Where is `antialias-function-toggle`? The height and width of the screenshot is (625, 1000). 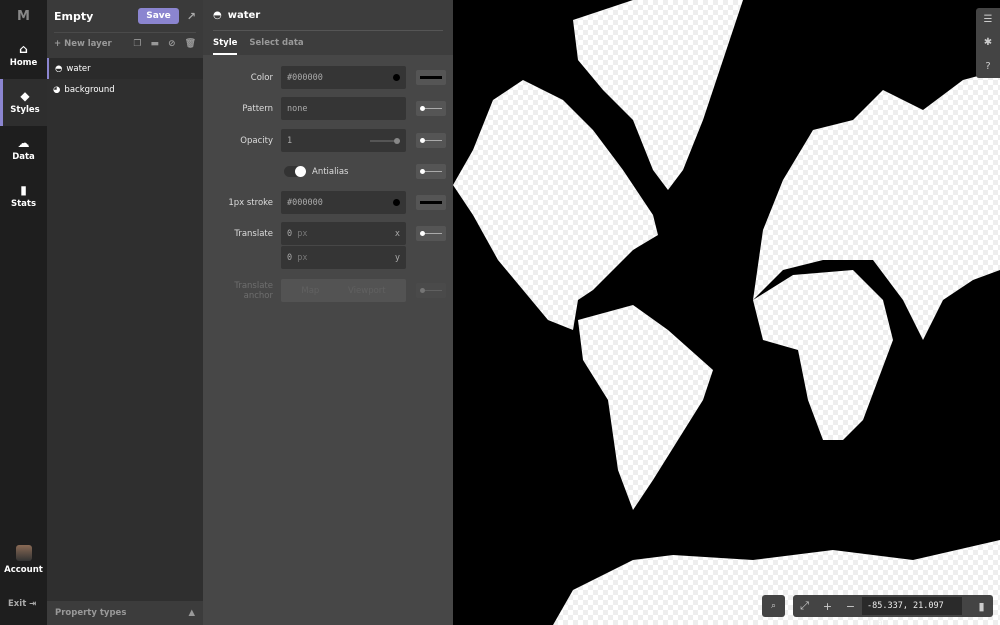 antialias-function-toggle is located at coordinates (431, 171).